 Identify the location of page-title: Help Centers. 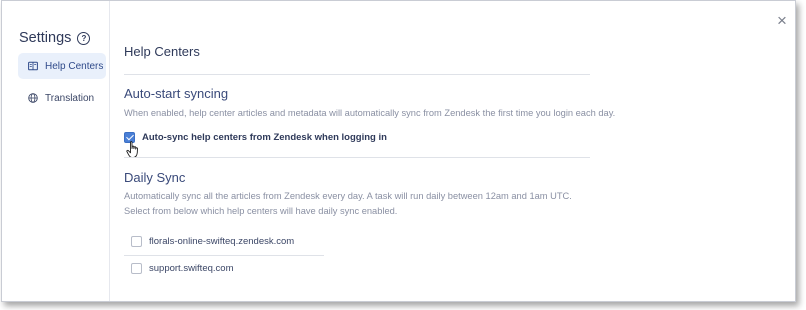
(162, 51).